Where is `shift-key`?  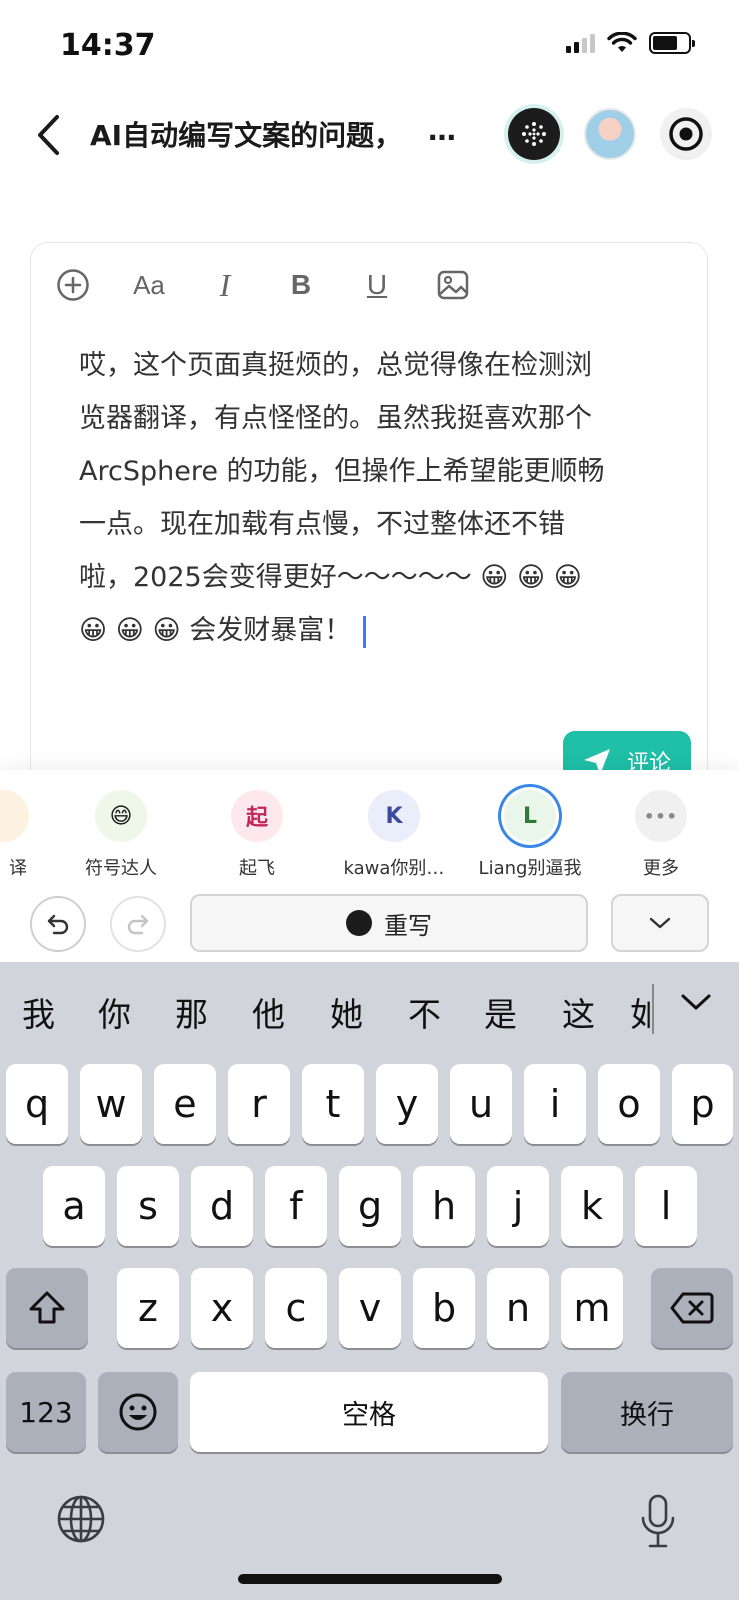 shift-key is located at coordinates (47, 1308).